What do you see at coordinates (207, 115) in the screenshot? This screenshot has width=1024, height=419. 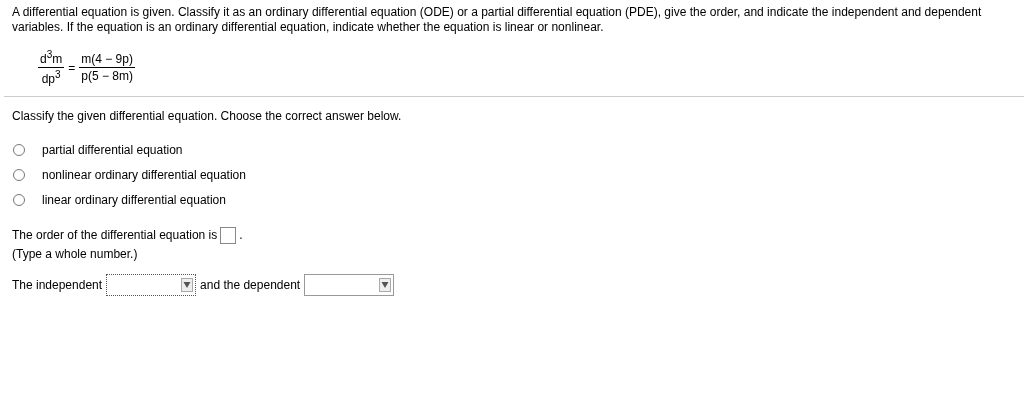 I see `question-text: Classify the given differential equation. Choose the correct answer below.` at bounding box center [207, 115].